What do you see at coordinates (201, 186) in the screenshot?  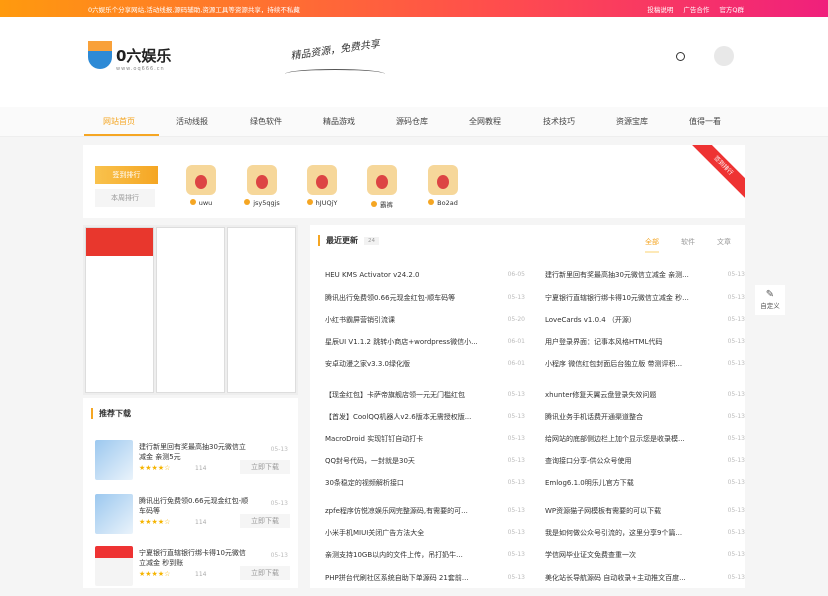 I see `rank-user: uwu` at bounding box center [201, 186].